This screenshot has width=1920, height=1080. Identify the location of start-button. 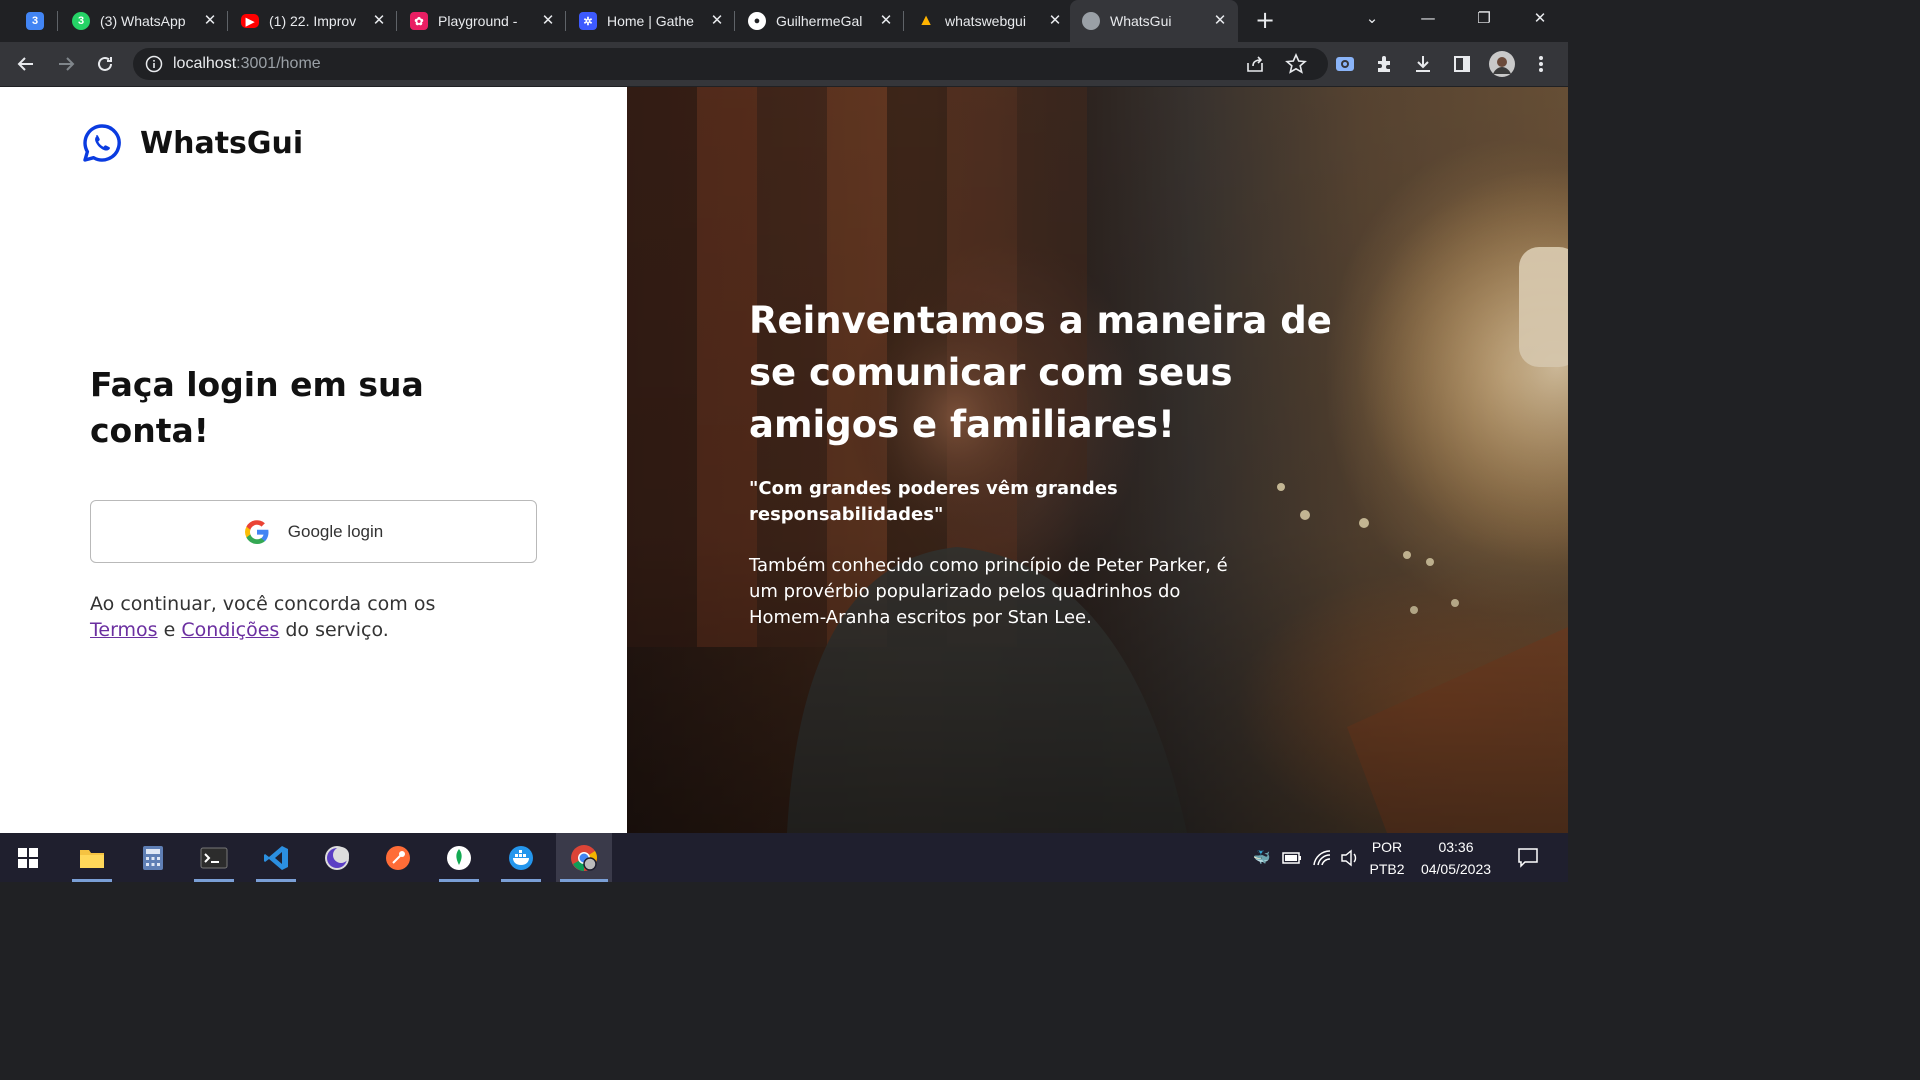
(28, 857).